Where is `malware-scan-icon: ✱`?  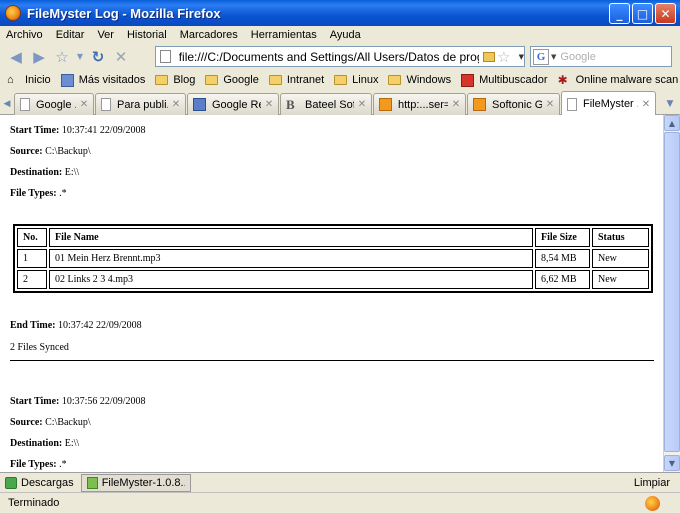
malware-scan-icon: ✱ is located at coordinates (562, 79).